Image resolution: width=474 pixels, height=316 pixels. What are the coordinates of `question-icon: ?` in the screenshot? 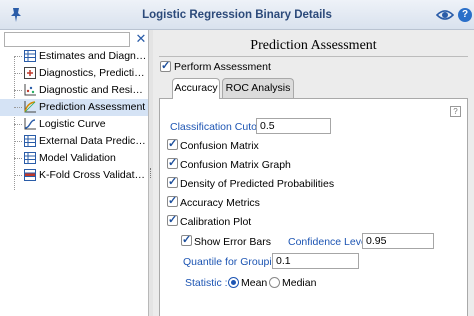 It's located at (455, 111).